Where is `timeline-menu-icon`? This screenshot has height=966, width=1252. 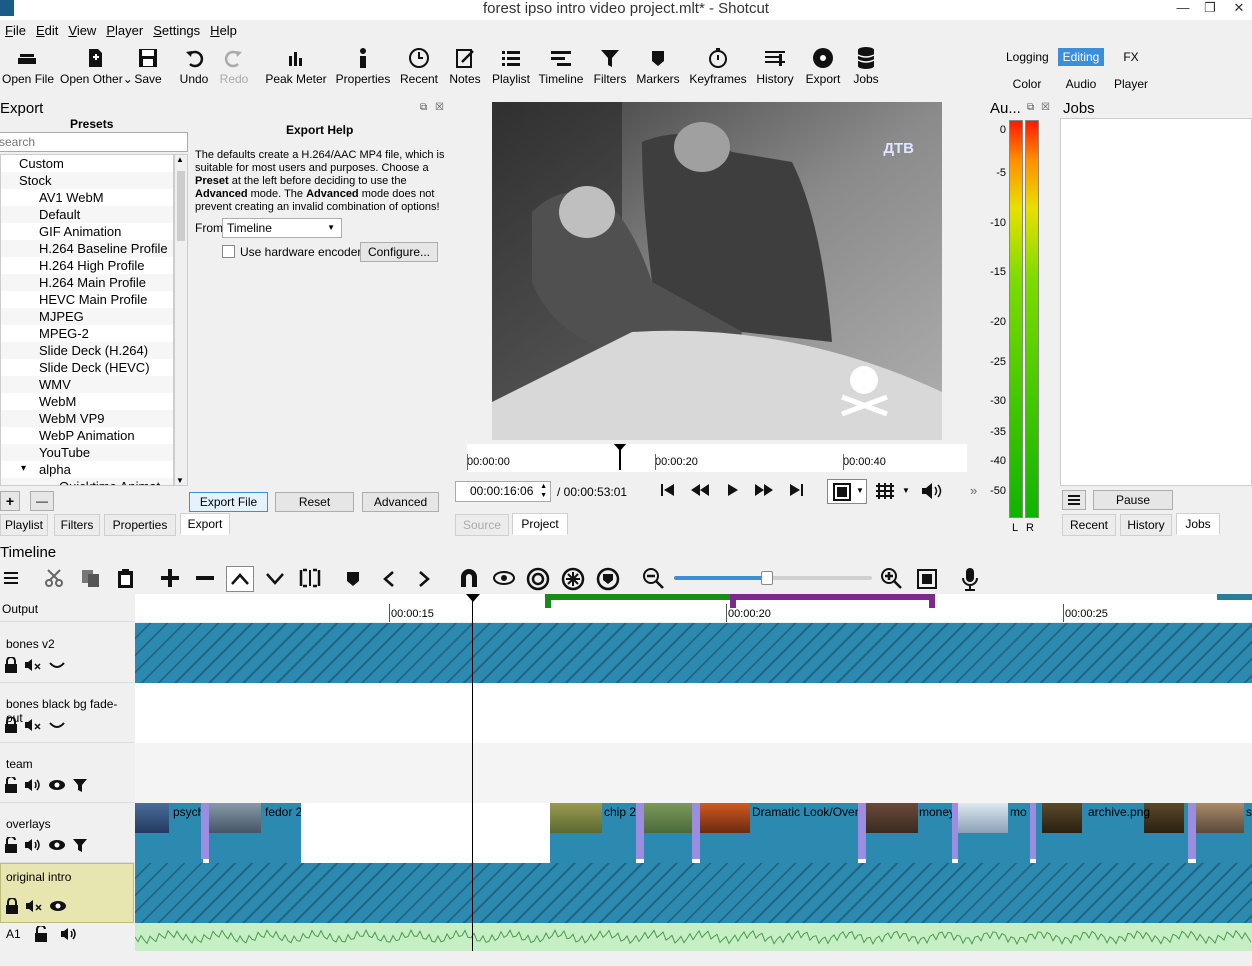 timeline-menu-icon is located at coordinates (12, 578).